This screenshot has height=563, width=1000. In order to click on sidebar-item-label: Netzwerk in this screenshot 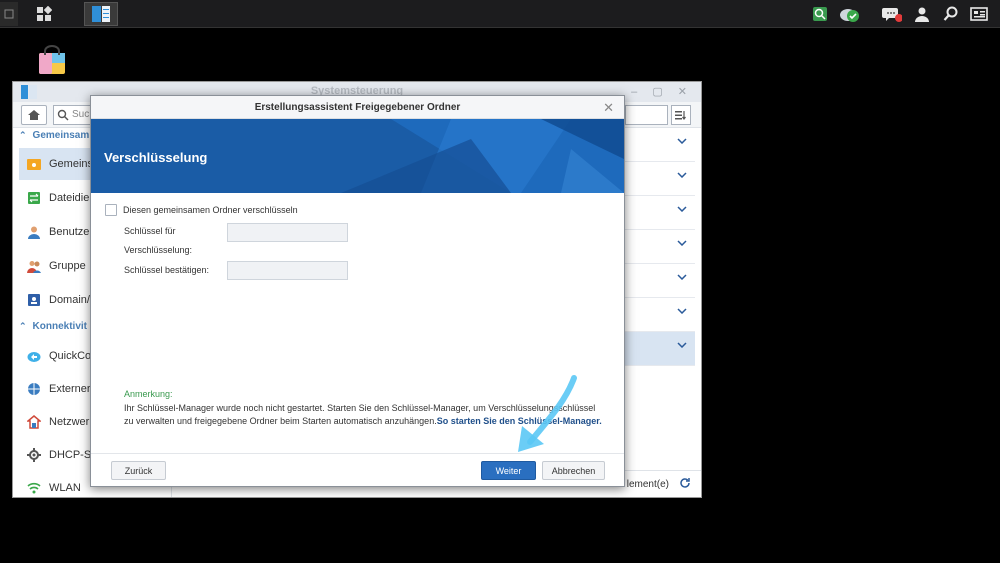, I will do `click(72, 422)`.